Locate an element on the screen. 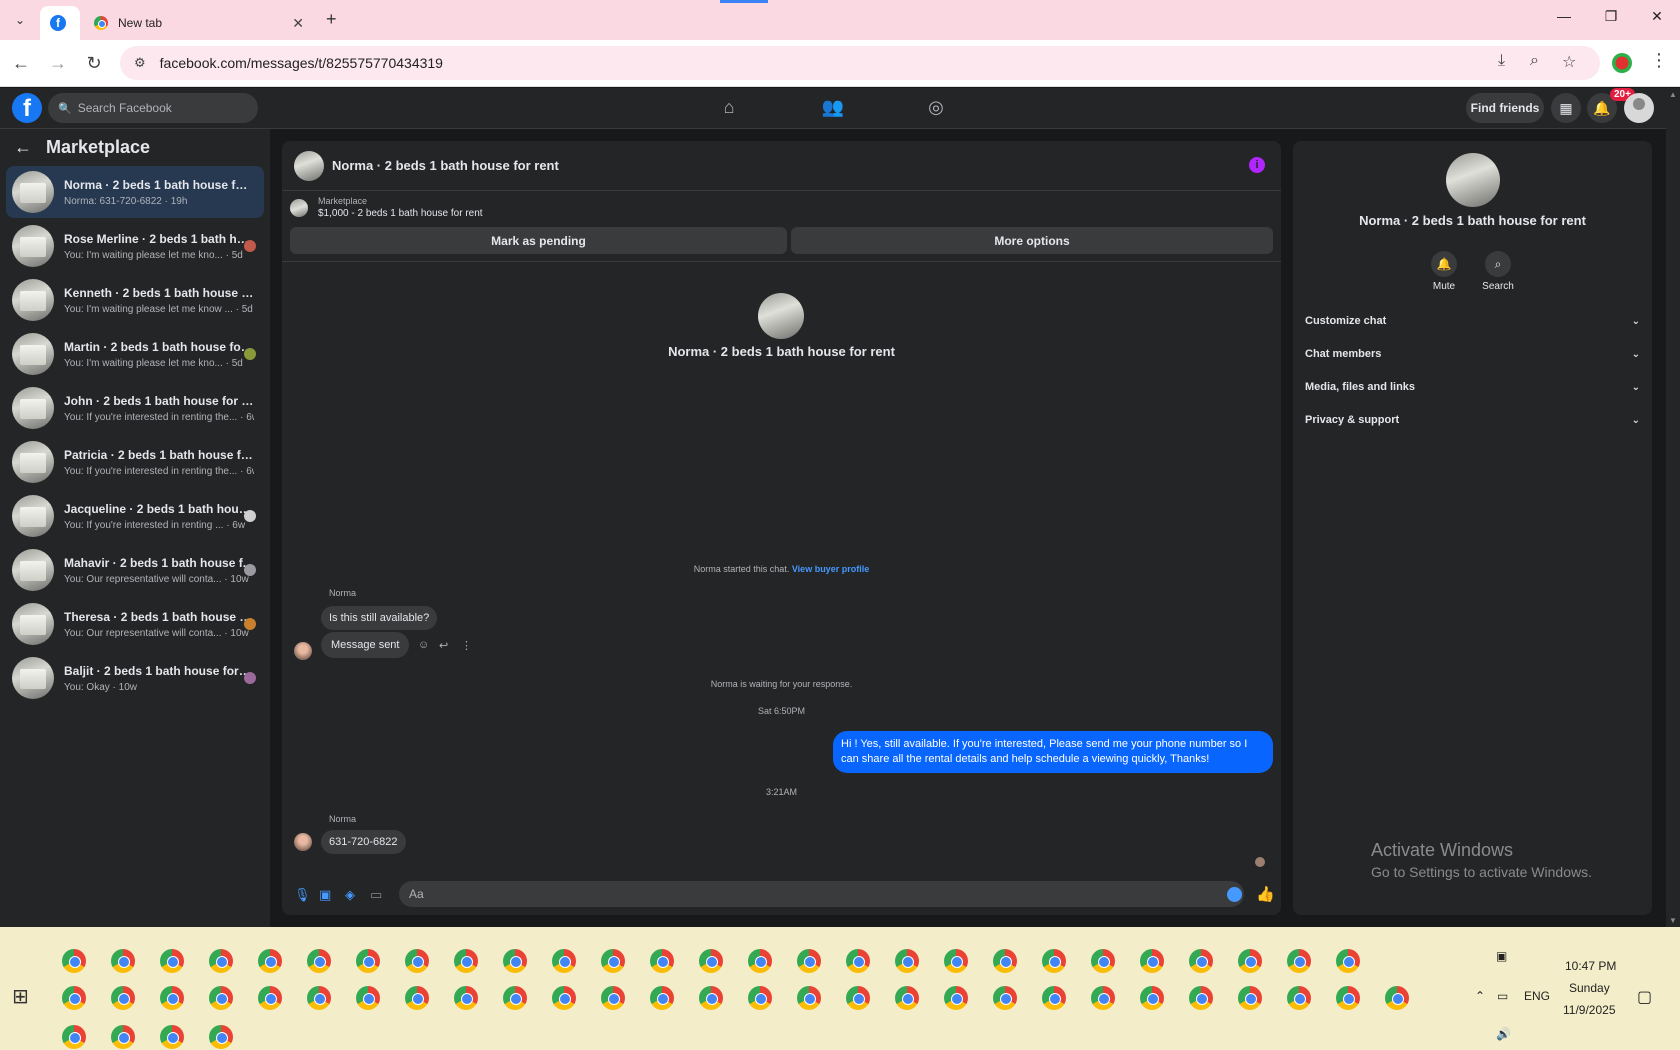 The image size is (1680, 1050). zoom-icon: ⌕ is located at coordinates (1534, 61).